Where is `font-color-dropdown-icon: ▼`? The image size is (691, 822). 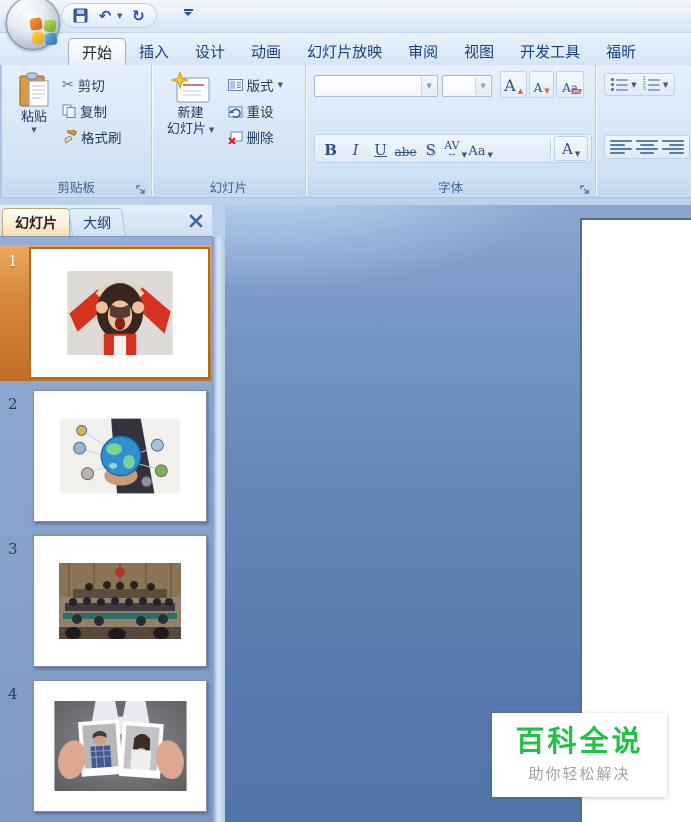
font-color-dropdown-icon: ▼ is located at coordinates (577, 154).